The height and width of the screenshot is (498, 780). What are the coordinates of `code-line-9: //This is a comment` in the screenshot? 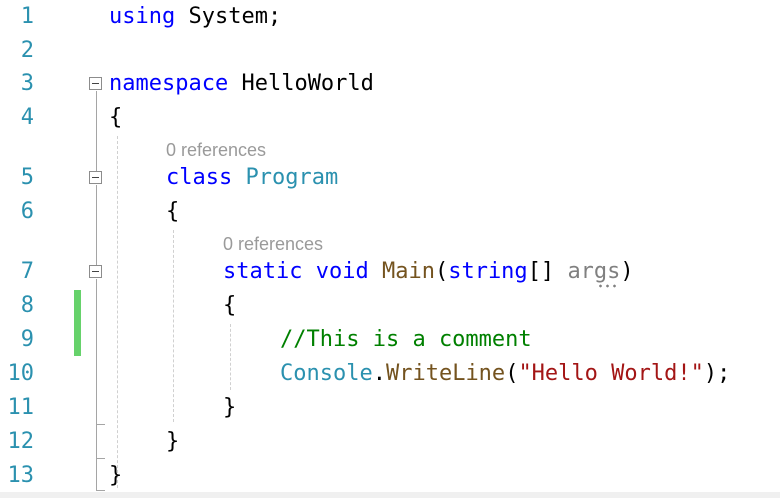 It's located at (406, 340).